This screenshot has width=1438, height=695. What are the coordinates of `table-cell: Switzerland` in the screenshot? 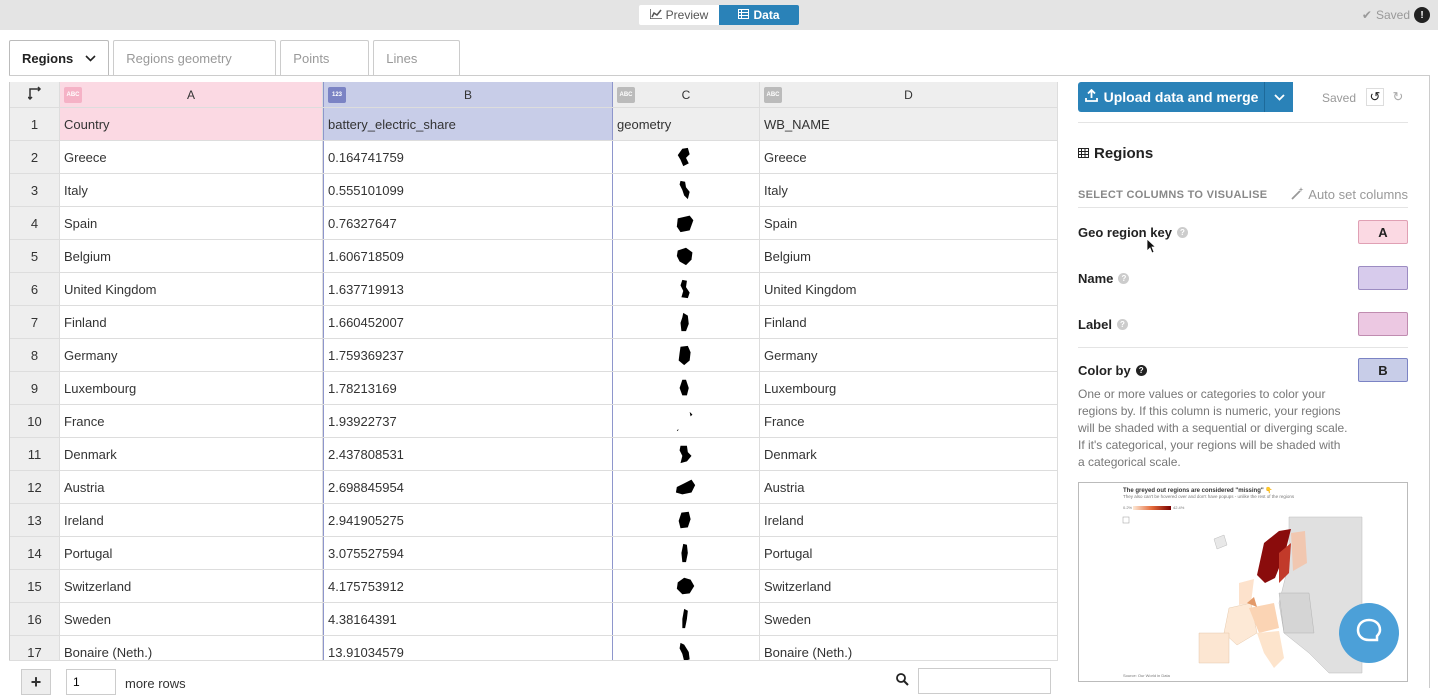 It's located at (909, 586).